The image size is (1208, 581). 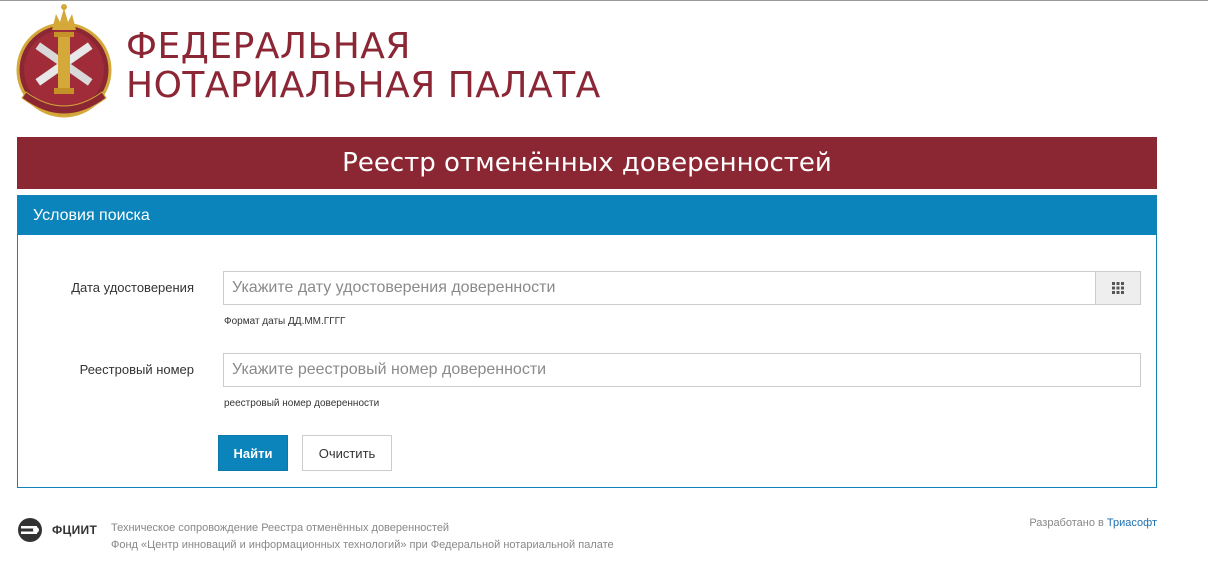 I want to click on registry-number-field, so click(x=682, y=370).